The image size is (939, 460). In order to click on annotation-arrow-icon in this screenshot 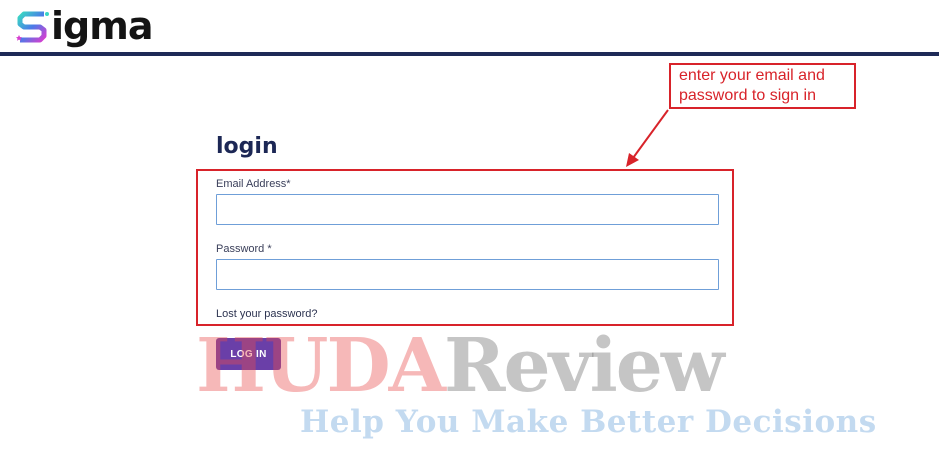, I will do `click(647, 138)`.